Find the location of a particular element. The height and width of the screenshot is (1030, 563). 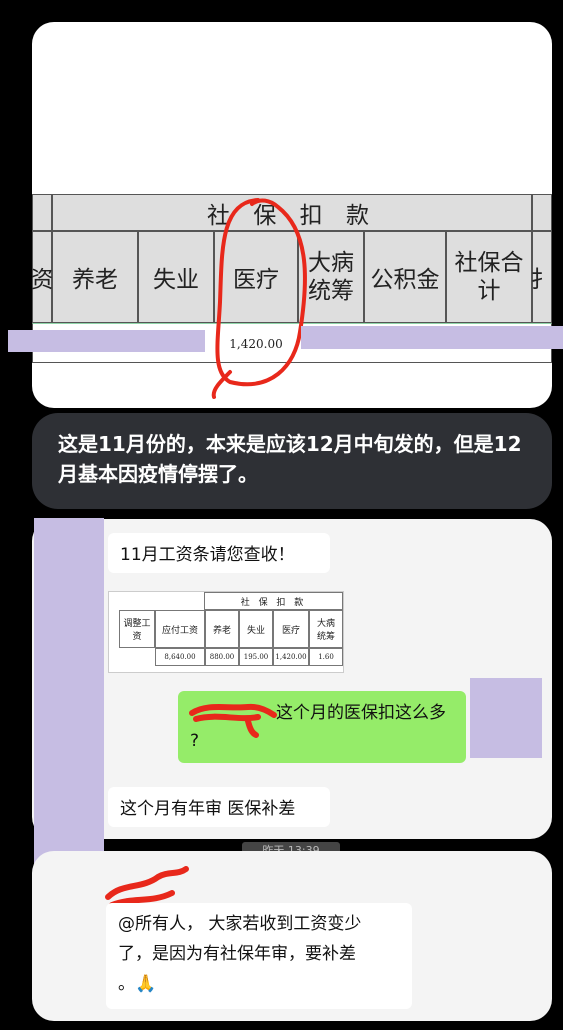

announcement-line: @所有人， 大家若收到工资变少 is located at coordinates (240, 924).